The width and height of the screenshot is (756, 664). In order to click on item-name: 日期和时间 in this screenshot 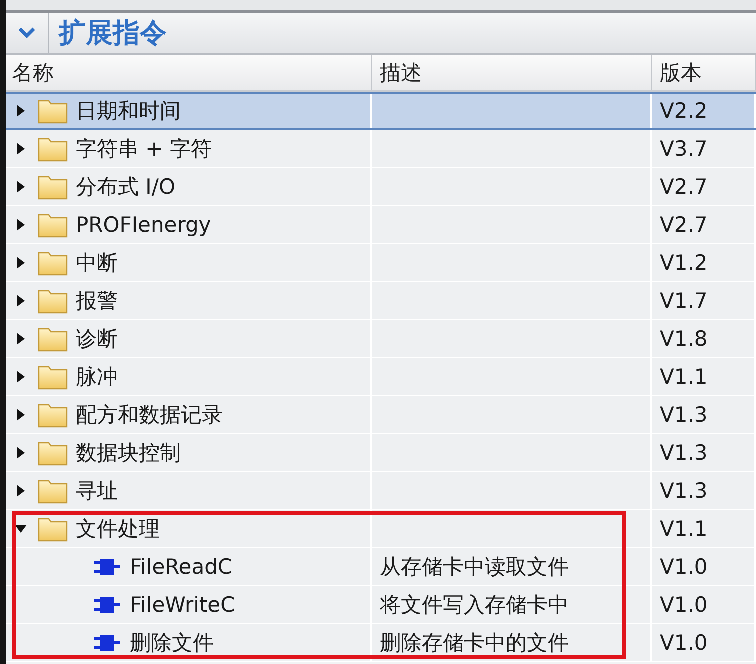, I will do `click(128, 111)`.